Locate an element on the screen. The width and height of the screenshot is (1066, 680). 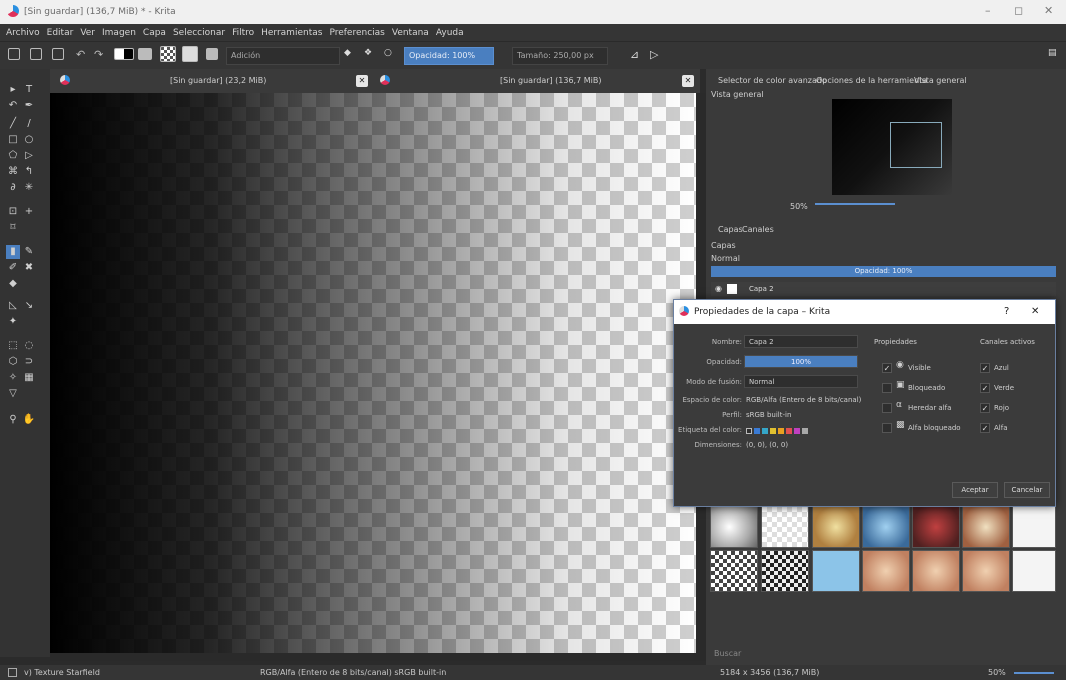
undo-icon: ↶ is located at coordinates (82, 54).